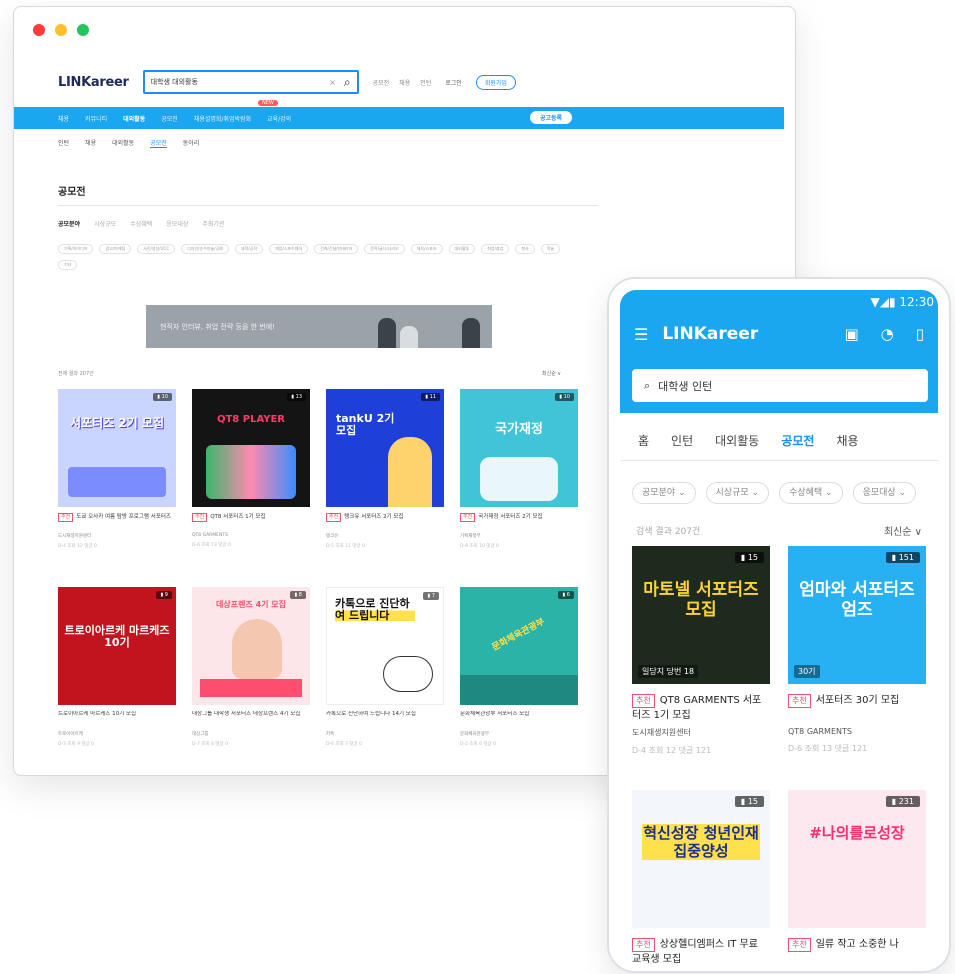  I want to click on bookmark-icon: ▮ 7, so click(431, 596).